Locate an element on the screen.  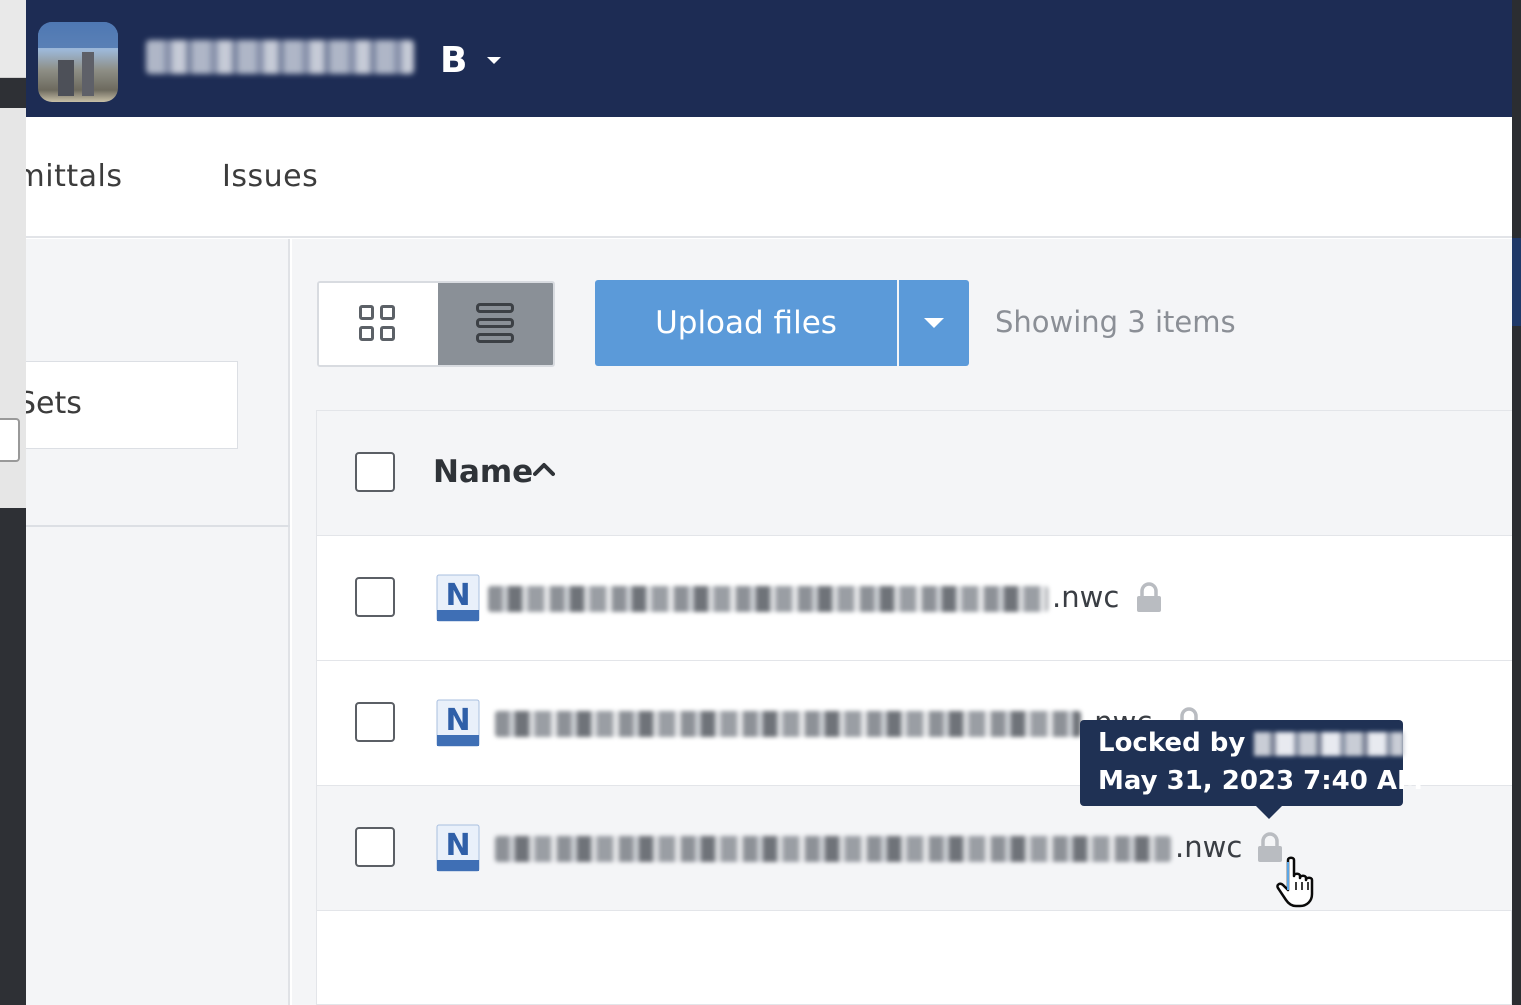
hand-pointer-icon is located at coordinates (1295, 882).